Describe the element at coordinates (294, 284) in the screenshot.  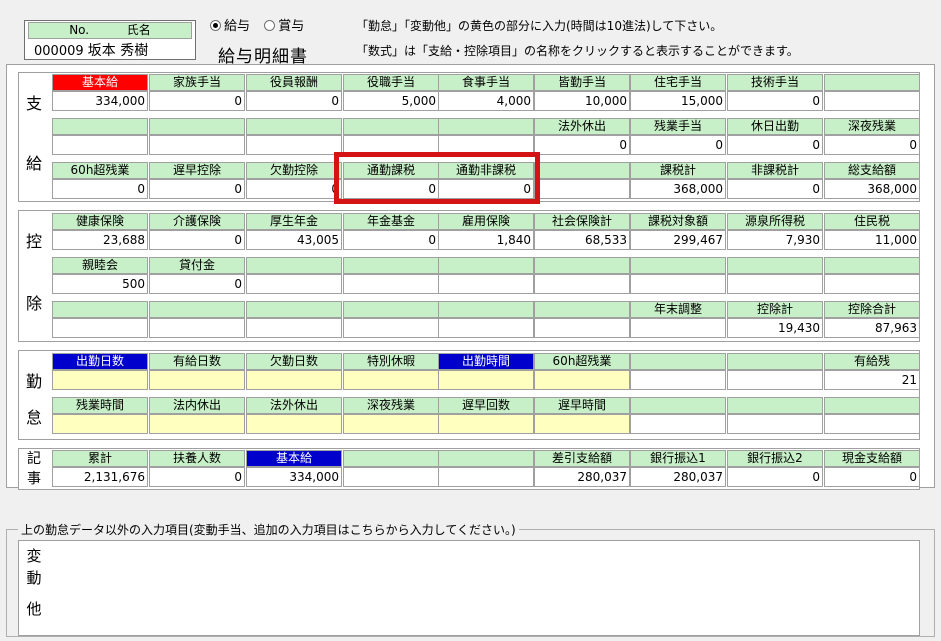
I see `kojo-value-r1c2` at that location.